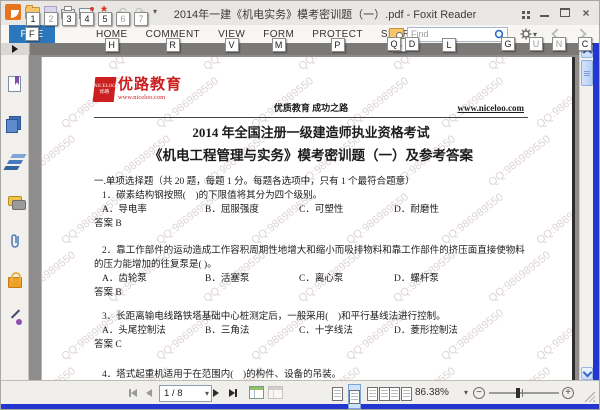 The image size is (600, 410). I want to click on question-4-stem: 4．塔式起重机适用于在范围内( )的构件、设备的吊装。, so click(222, 375).